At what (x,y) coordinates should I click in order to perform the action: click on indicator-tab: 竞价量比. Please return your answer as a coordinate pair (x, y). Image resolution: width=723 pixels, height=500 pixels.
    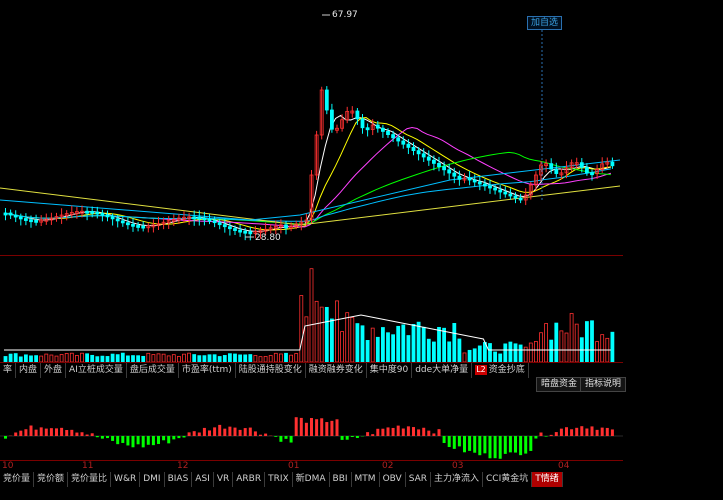
    Looking at the image, I should click on (90, 479).